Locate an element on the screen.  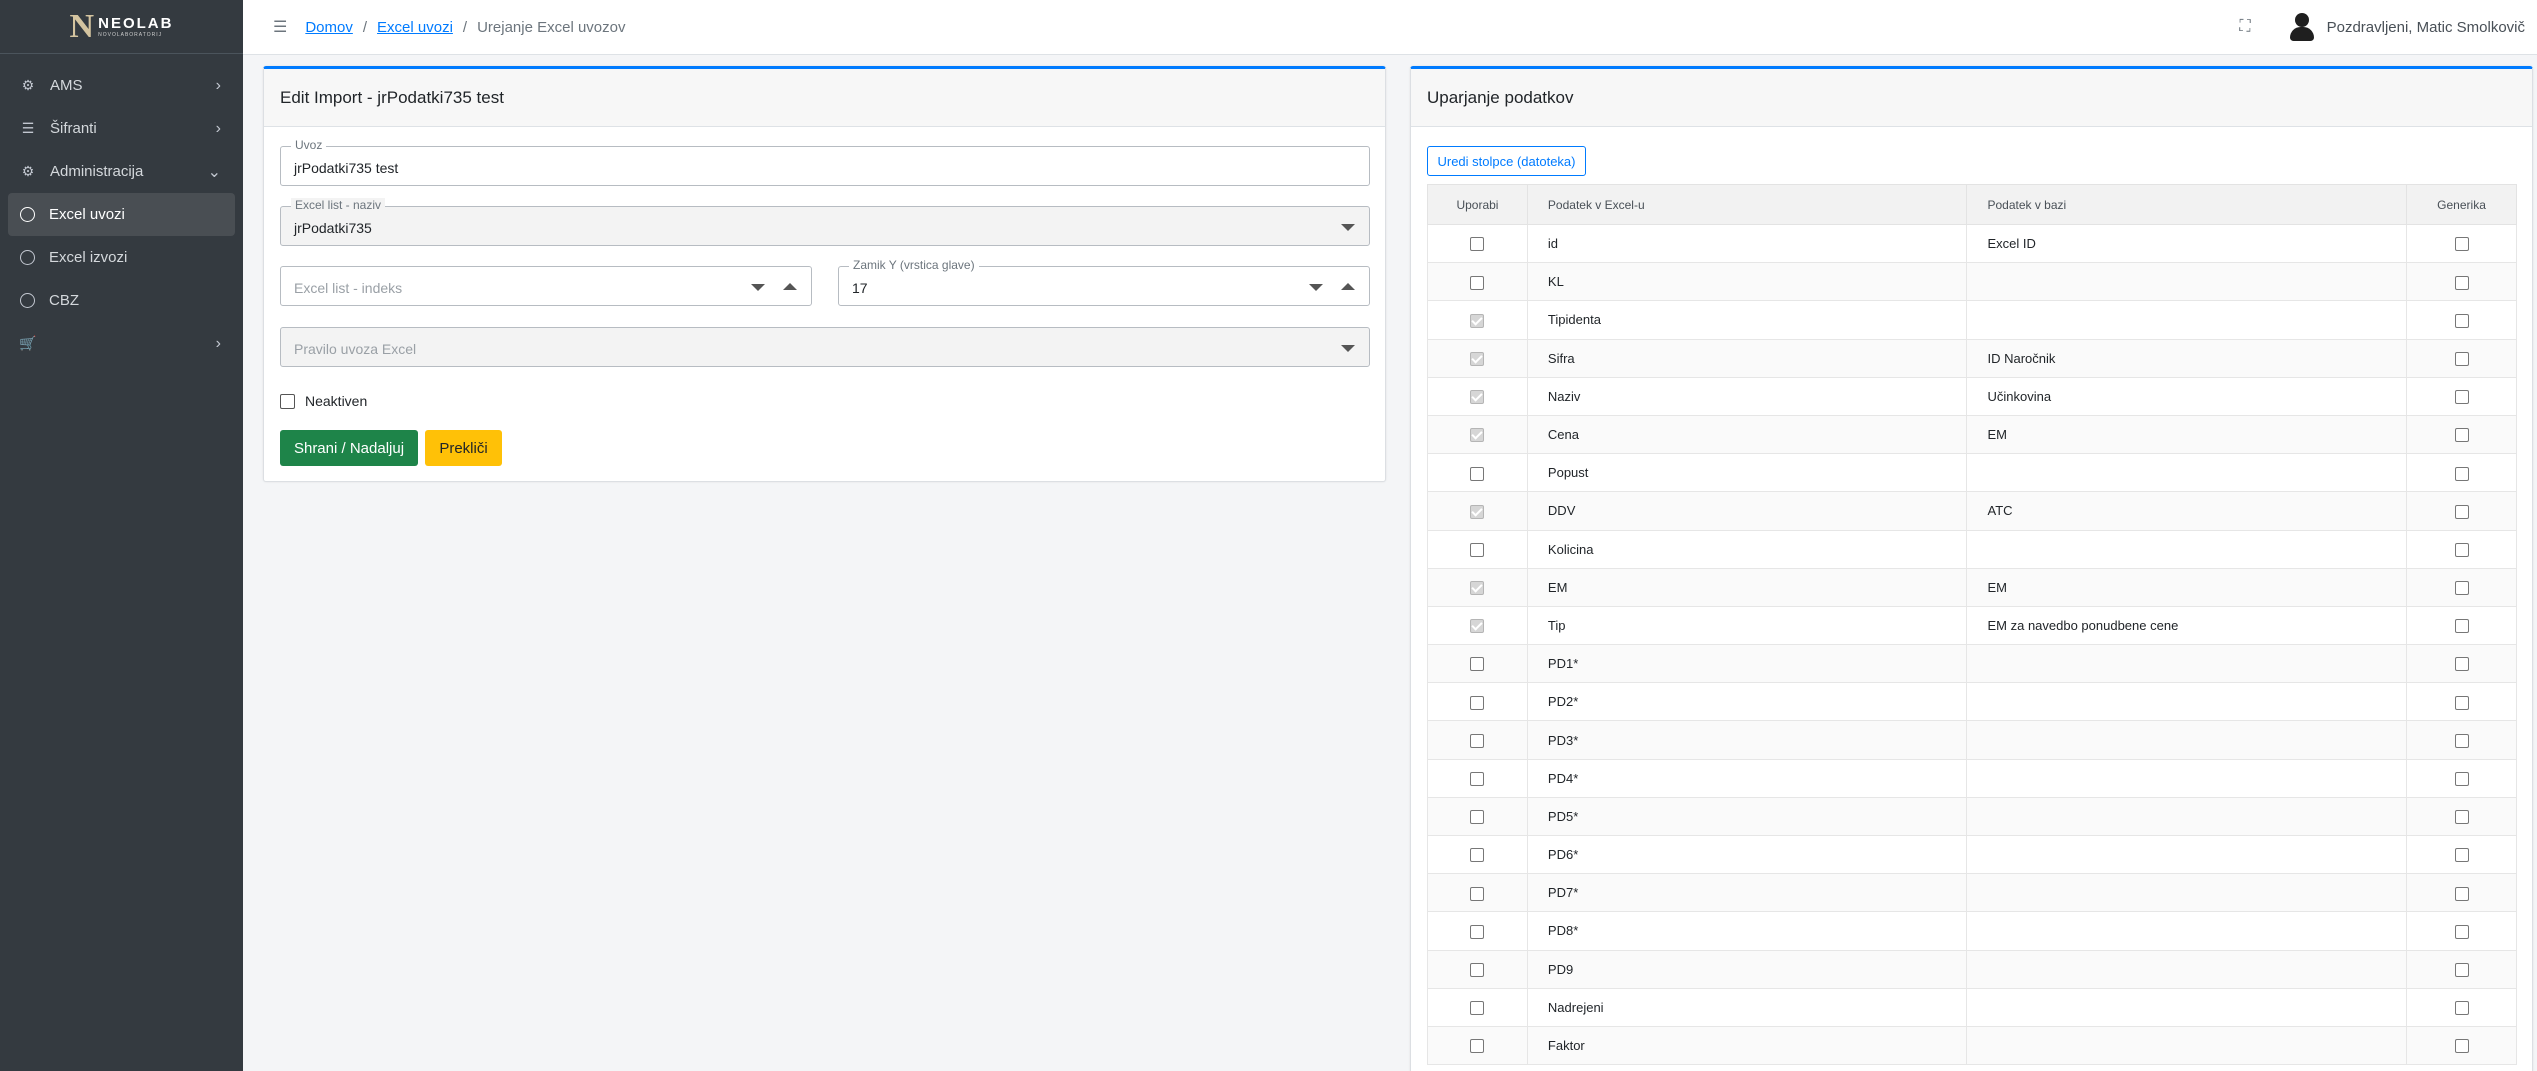
excel-list-indeks-stepper: Excel list - indeks is located at coordinates (546, 286).